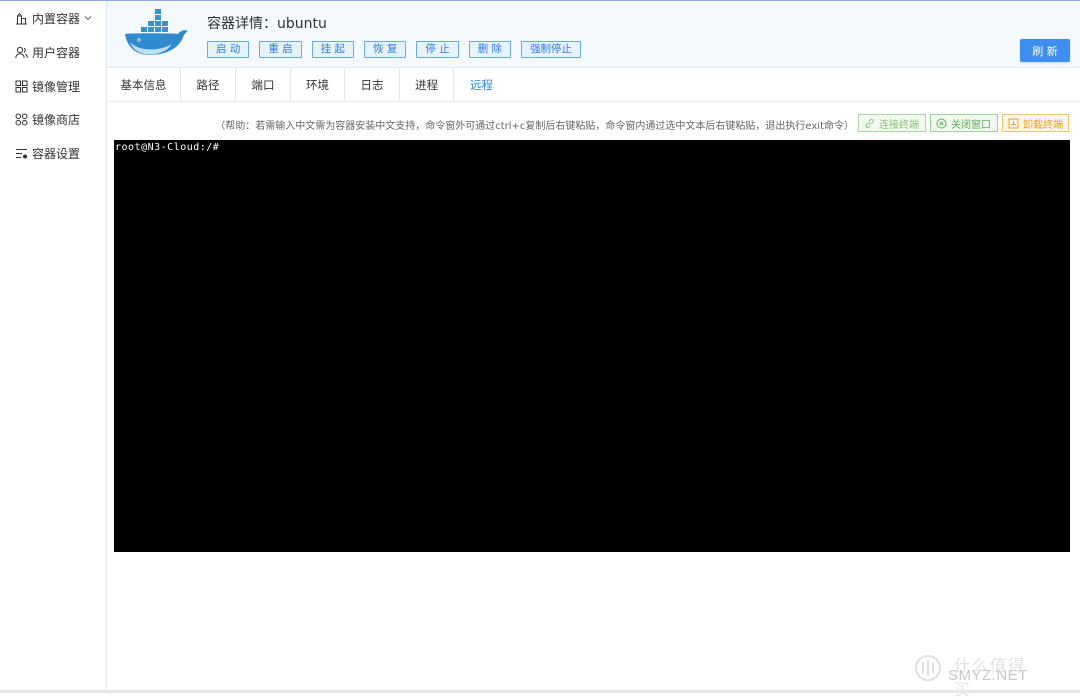 This screenshot has width=1080, height=700. I want to click on link-icon, so click(869, 123).